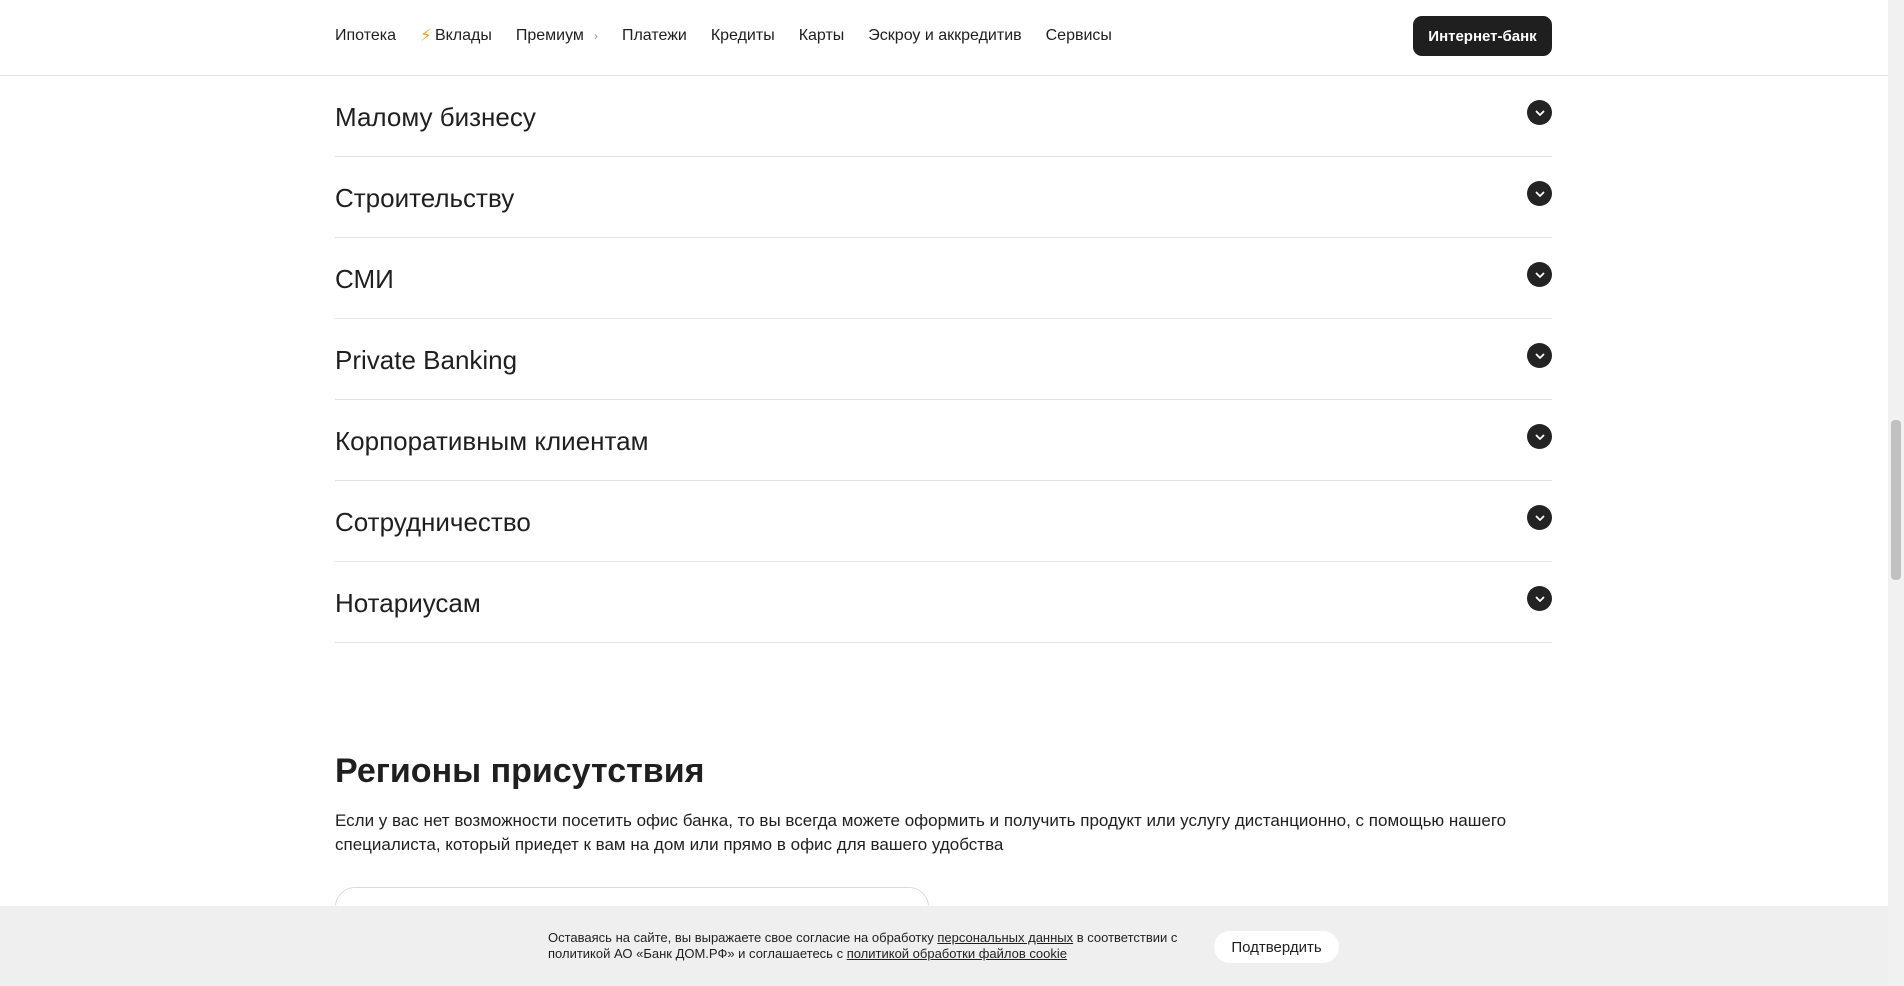 Image resolution: width=1904 pixels, height=986 pixels. What do you see at coordinates (943, 116) in the screenshot?
I see `accordion-item: Малому бизнесу` at bounding box center [943, 116].